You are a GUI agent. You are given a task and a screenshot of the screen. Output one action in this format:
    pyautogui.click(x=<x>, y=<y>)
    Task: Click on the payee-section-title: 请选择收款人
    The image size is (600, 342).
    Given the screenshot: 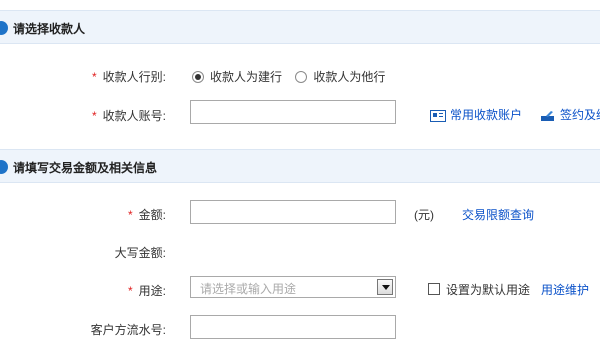 What is the action you would take?
    pyautogui.click(x=49, y=29)
    